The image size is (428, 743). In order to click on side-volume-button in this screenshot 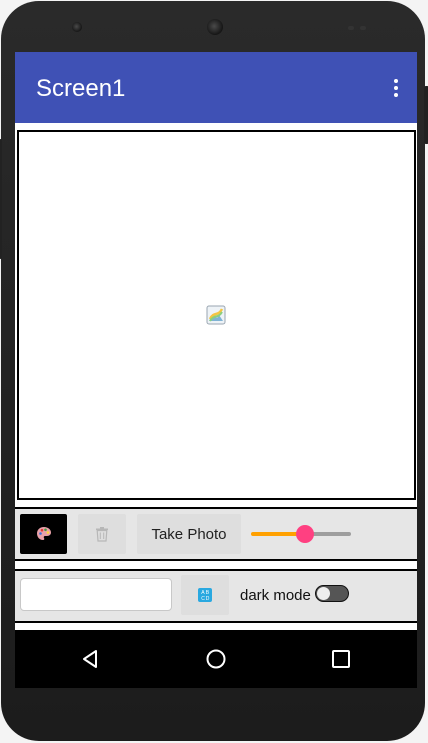, I will do `click(1, 199)`.